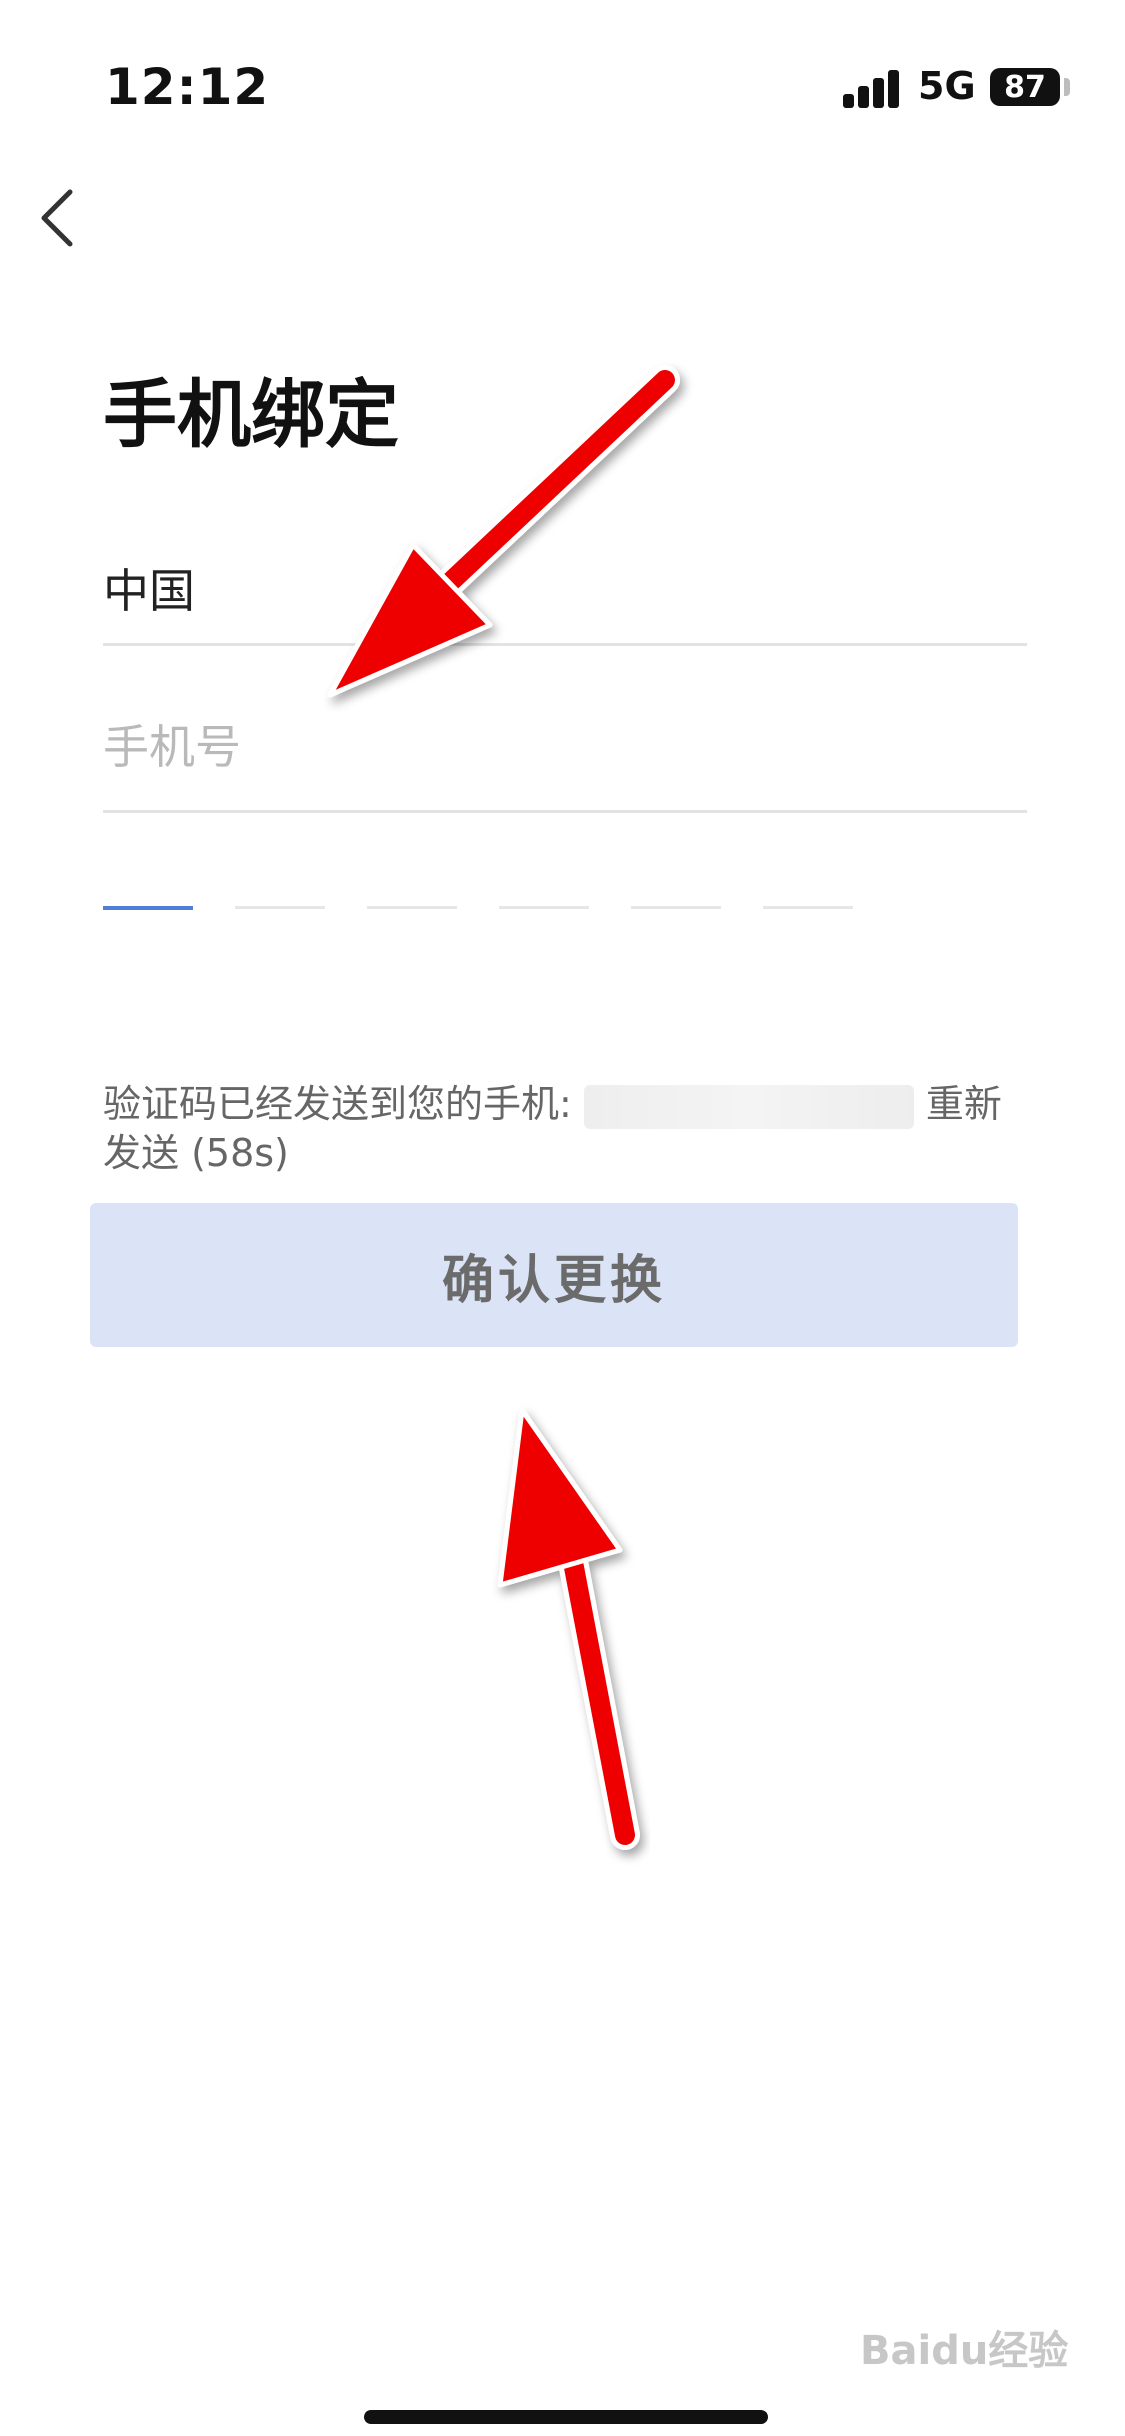 The width and height of the screenshot is (1125, 2436). I want to click on arrow-to-confirm-icon, so click(568, 1628).